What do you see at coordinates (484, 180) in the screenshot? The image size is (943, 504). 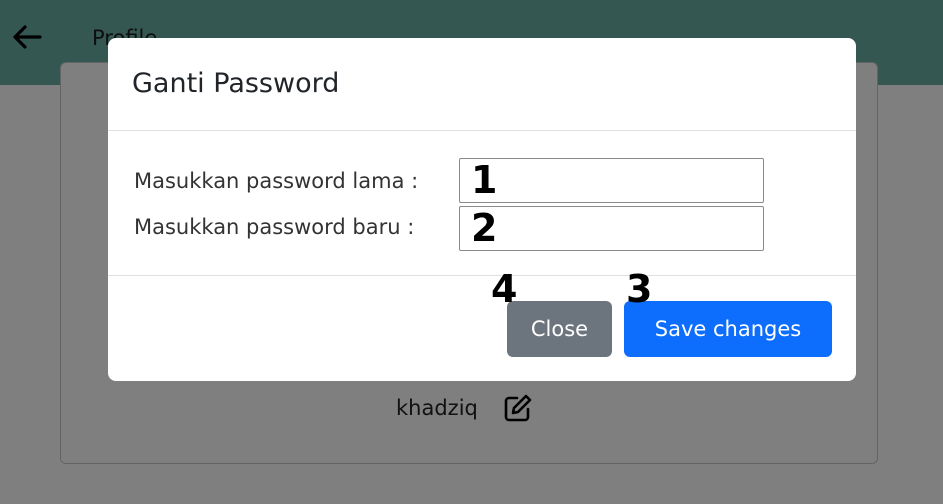 I see `annotation-marker-1: 1` at bounding box center [484, 180].